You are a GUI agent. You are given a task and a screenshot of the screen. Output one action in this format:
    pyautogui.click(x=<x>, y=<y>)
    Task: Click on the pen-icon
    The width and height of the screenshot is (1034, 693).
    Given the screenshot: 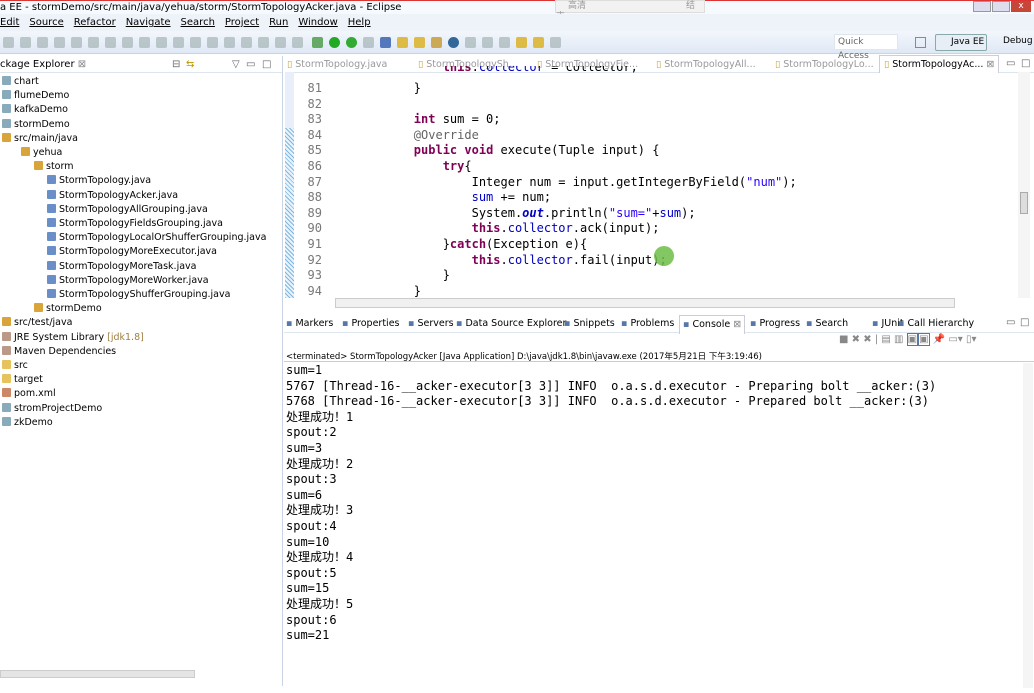 What is the action you would take?
    pyautogui.click(x=246, y=42)
    